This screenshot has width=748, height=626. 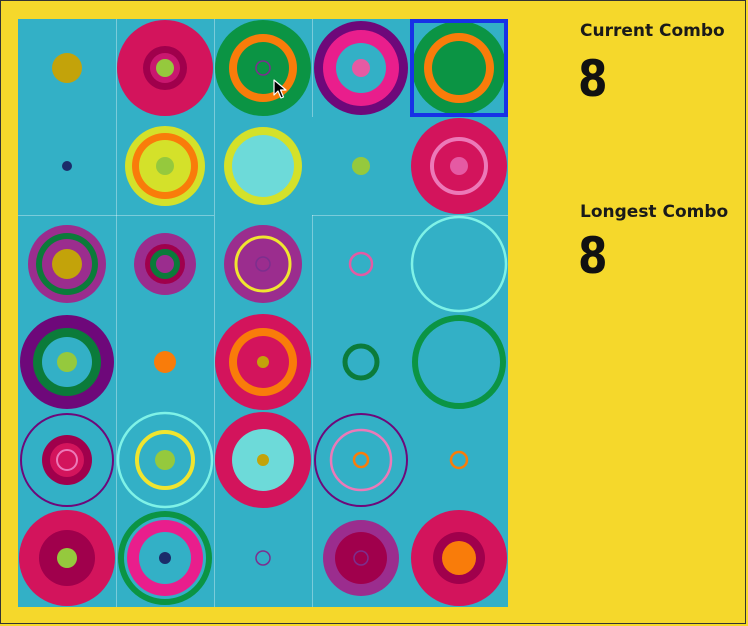 What do you see at coordinates (593, 256) in the screenshot?
I see `longest-combo-value: 8` at bounding box center [593, 256].